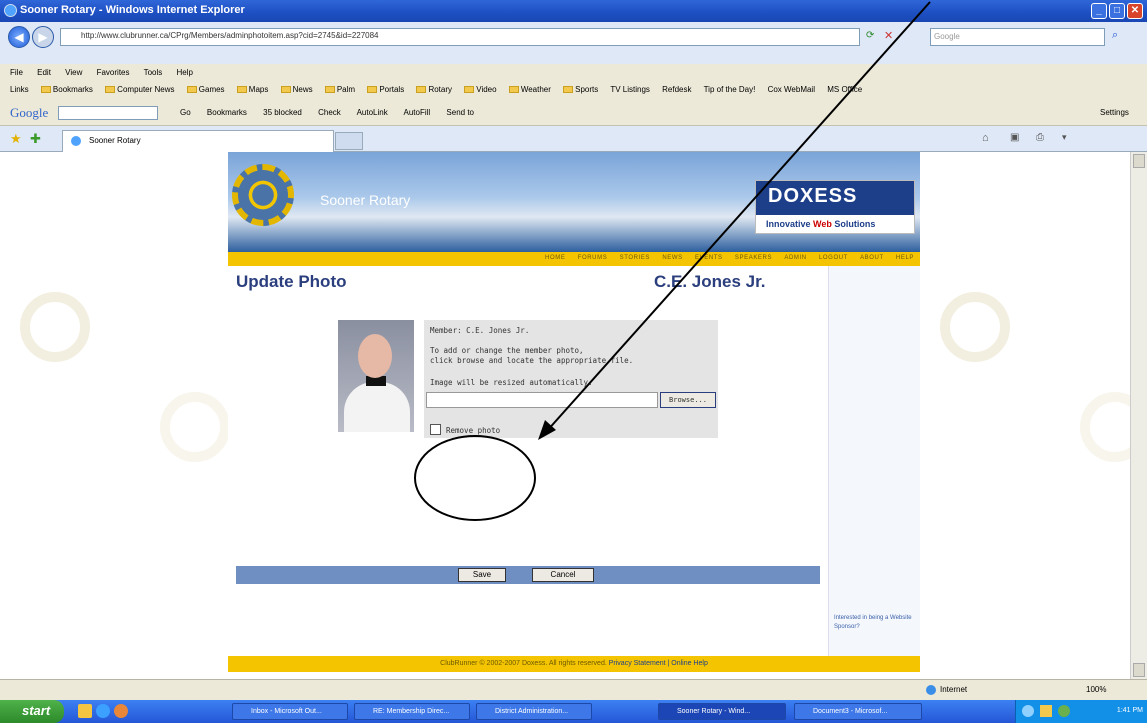 The height and width of the screenshot is (723, 1147). I want to click on save-button: Save, so click(482, 575).